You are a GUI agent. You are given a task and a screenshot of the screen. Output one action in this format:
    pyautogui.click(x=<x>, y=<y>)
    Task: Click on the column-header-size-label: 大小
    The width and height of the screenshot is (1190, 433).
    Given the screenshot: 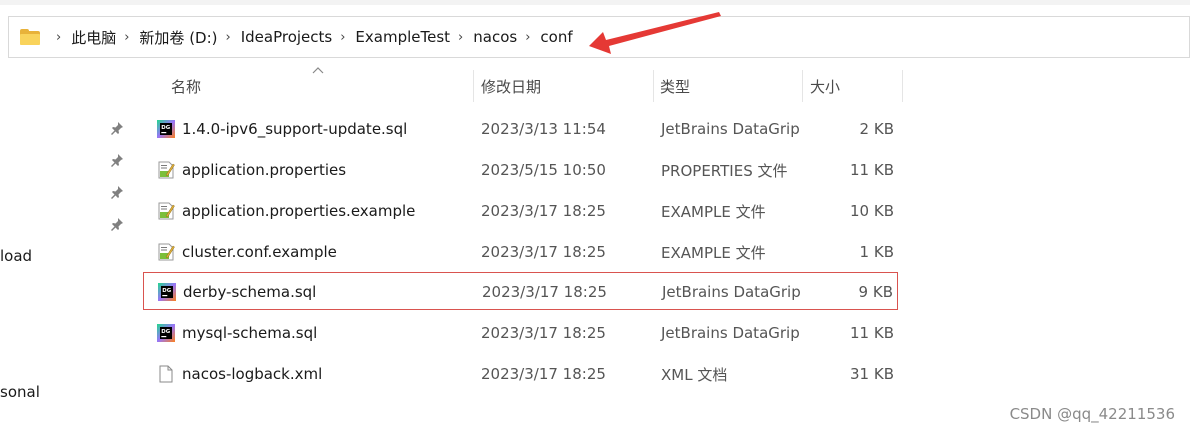 What is the action you would take?
    pyautogui.click(x=825, y=86)
    